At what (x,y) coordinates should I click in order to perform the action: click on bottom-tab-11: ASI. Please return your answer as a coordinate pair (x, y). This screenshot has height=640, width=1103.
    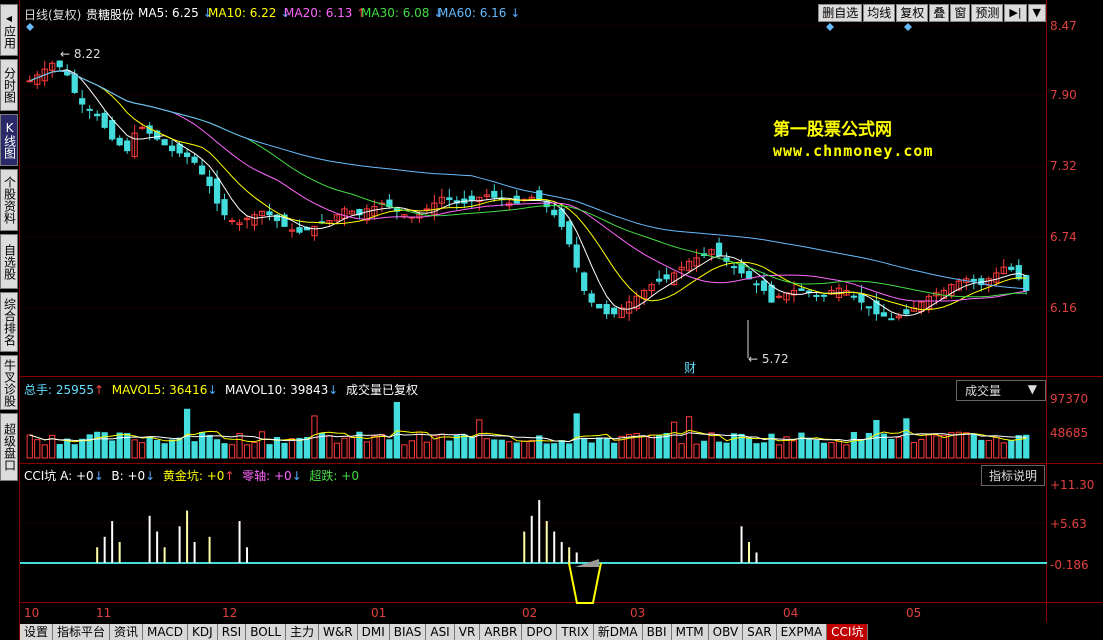
    Looking at the image, I should click on (440, 632).